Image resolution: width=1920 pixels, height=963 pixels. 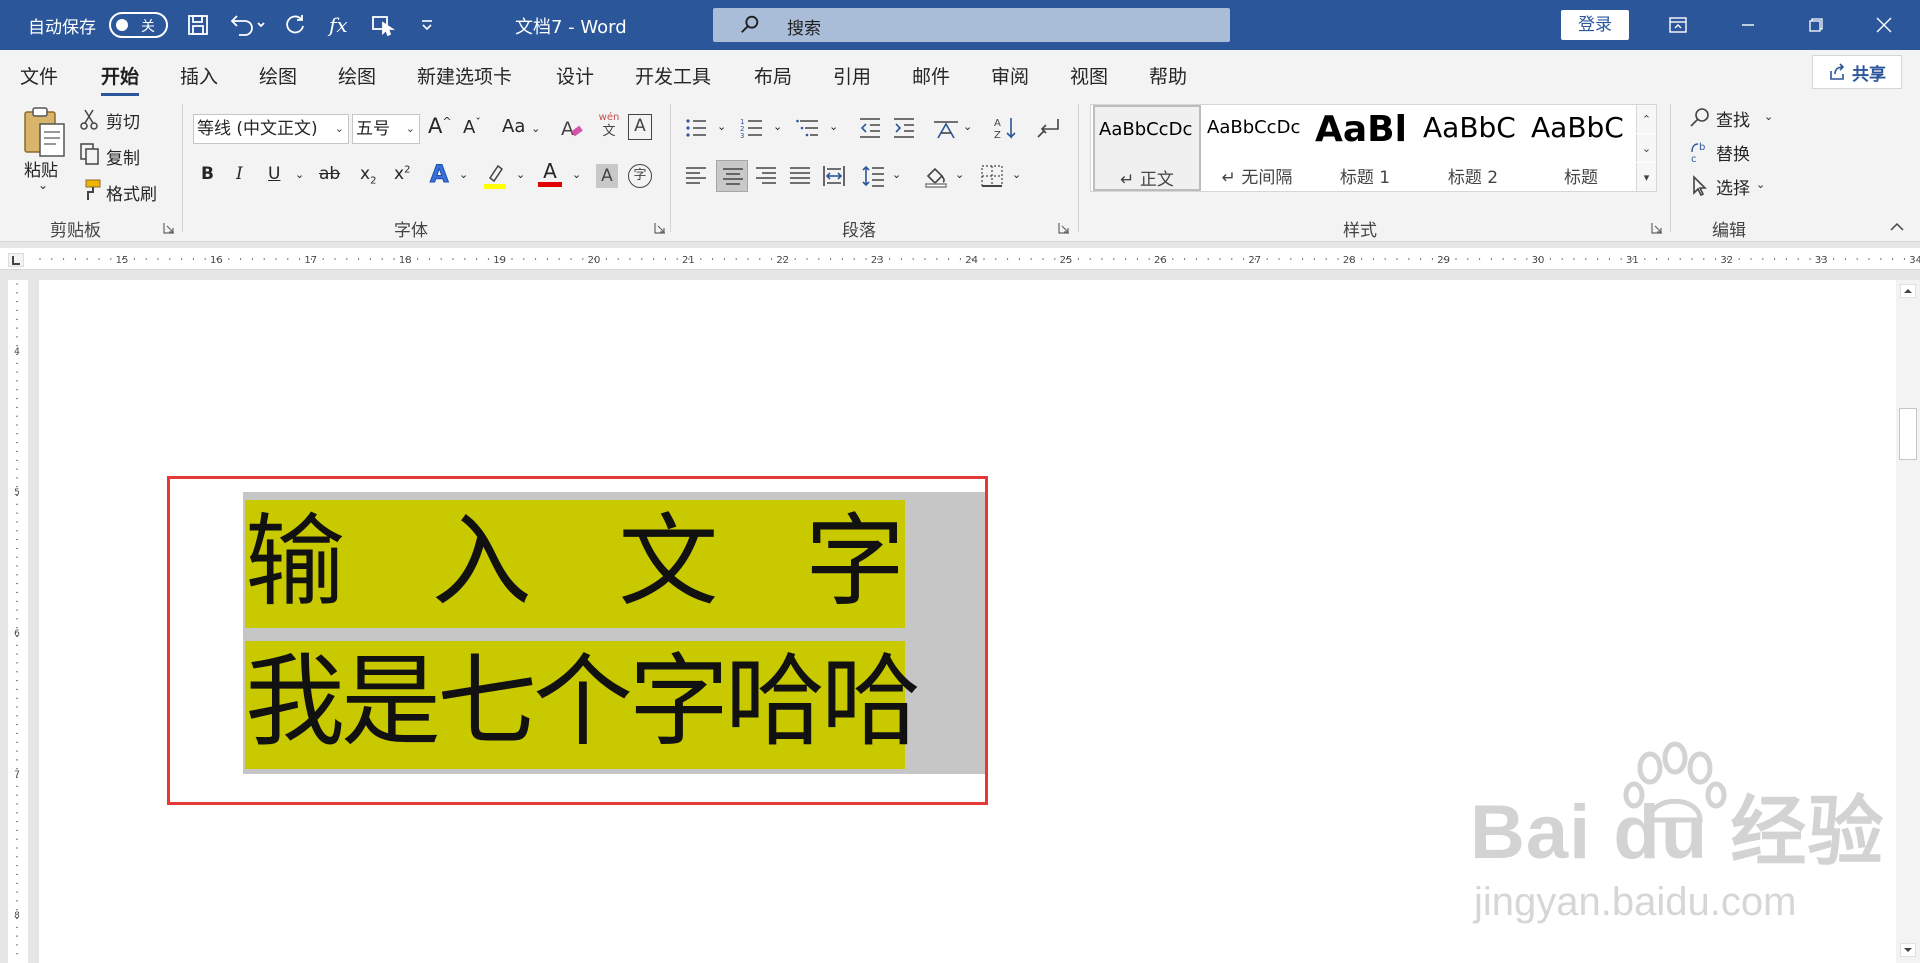 What do you see at coordinates (777, 126) in the screenshot?
I see `numbering-dropdown-icon: ⌄` at bounding box center [777, 126].